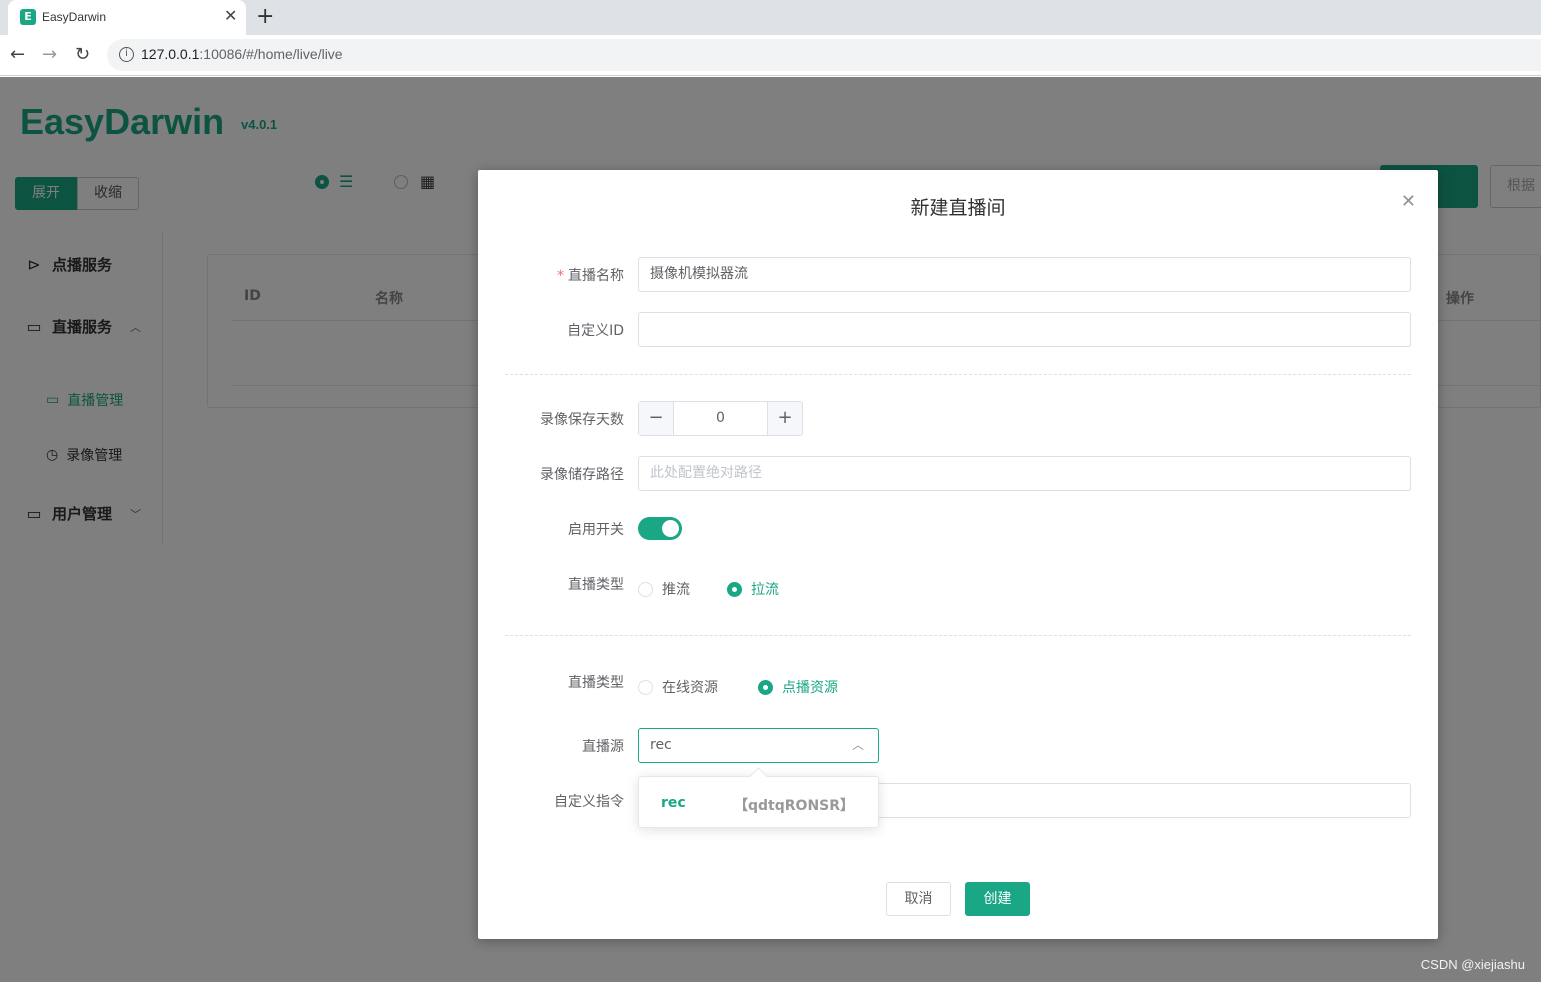  What do you see at coordinates (794, 806) in the screenshot?
I see `option-id: 【qdtqRONSR】` at bounding box center [794, 806].